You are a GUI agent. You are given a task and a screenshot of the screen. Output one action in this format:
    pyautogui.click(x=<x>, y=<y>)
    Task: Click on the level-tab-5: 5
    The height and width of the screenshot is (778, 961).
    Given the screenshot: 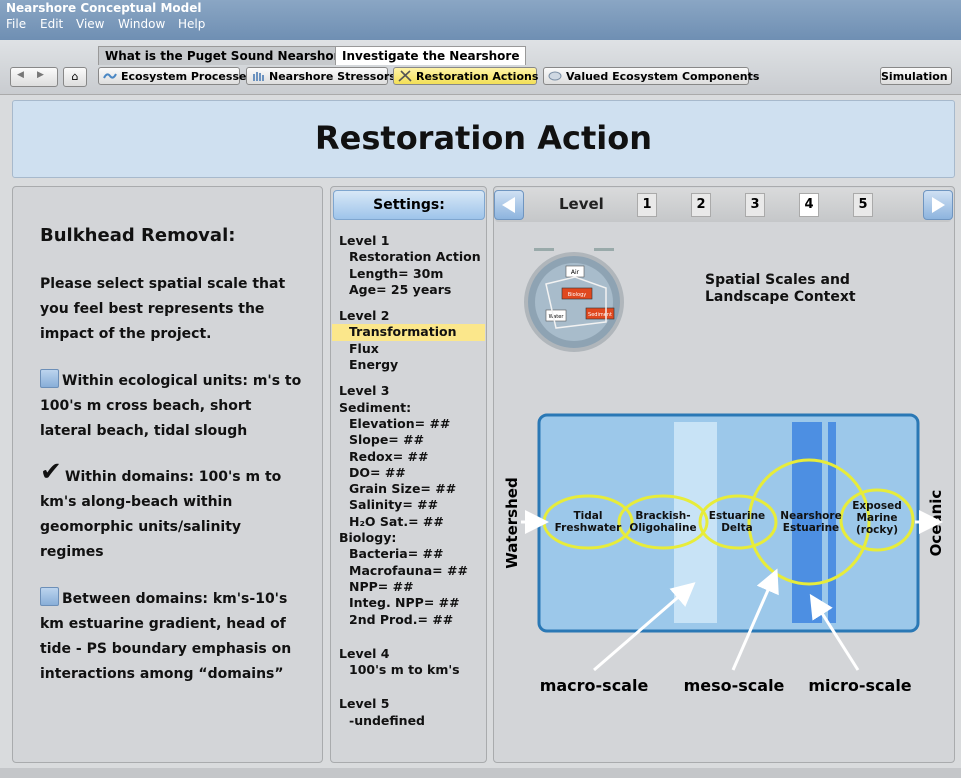 What is the action you would take?
    pyautogui.click(x=863, y=205)
    